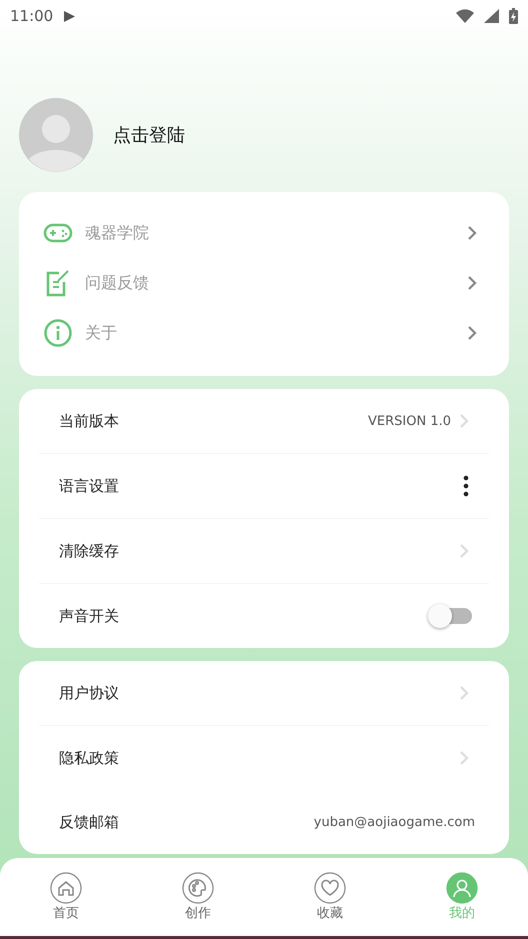 The height and width of the screenshot is (939, 528). What do you see at coordinates (32, 16) in the screenshot?
I see `status-time: 11:00` at bounding box center [32, 16].